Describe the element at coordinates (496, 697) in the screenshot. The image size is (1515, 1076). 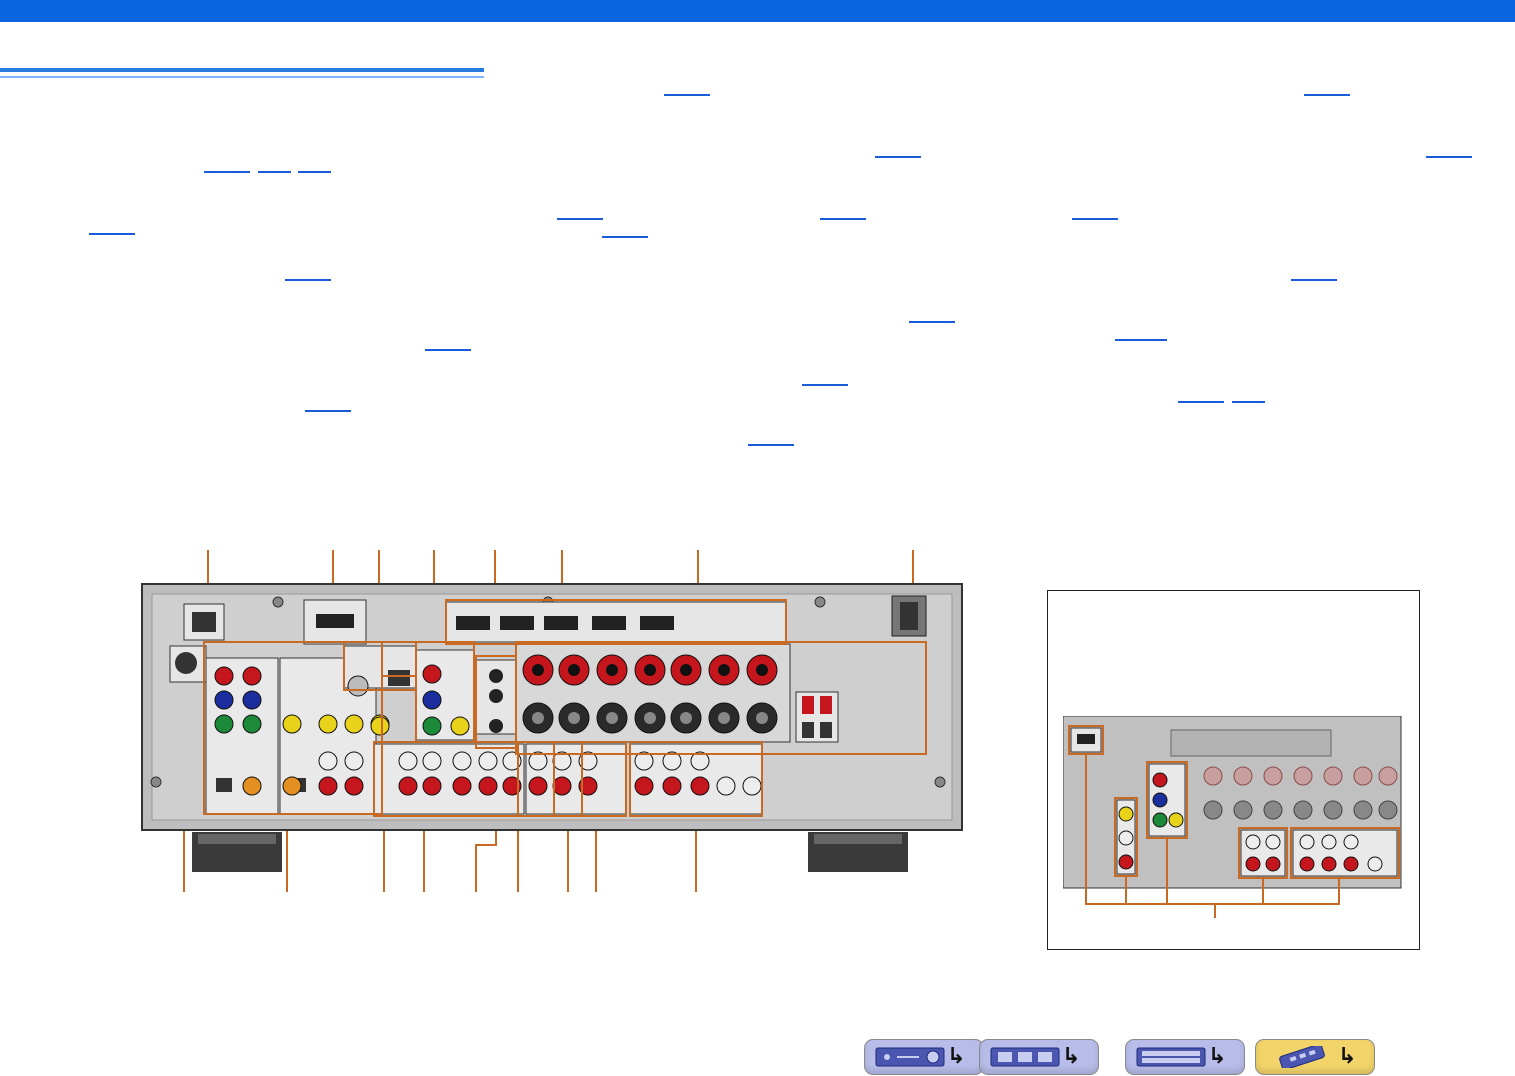
I see `trigger-jacks` at that location.